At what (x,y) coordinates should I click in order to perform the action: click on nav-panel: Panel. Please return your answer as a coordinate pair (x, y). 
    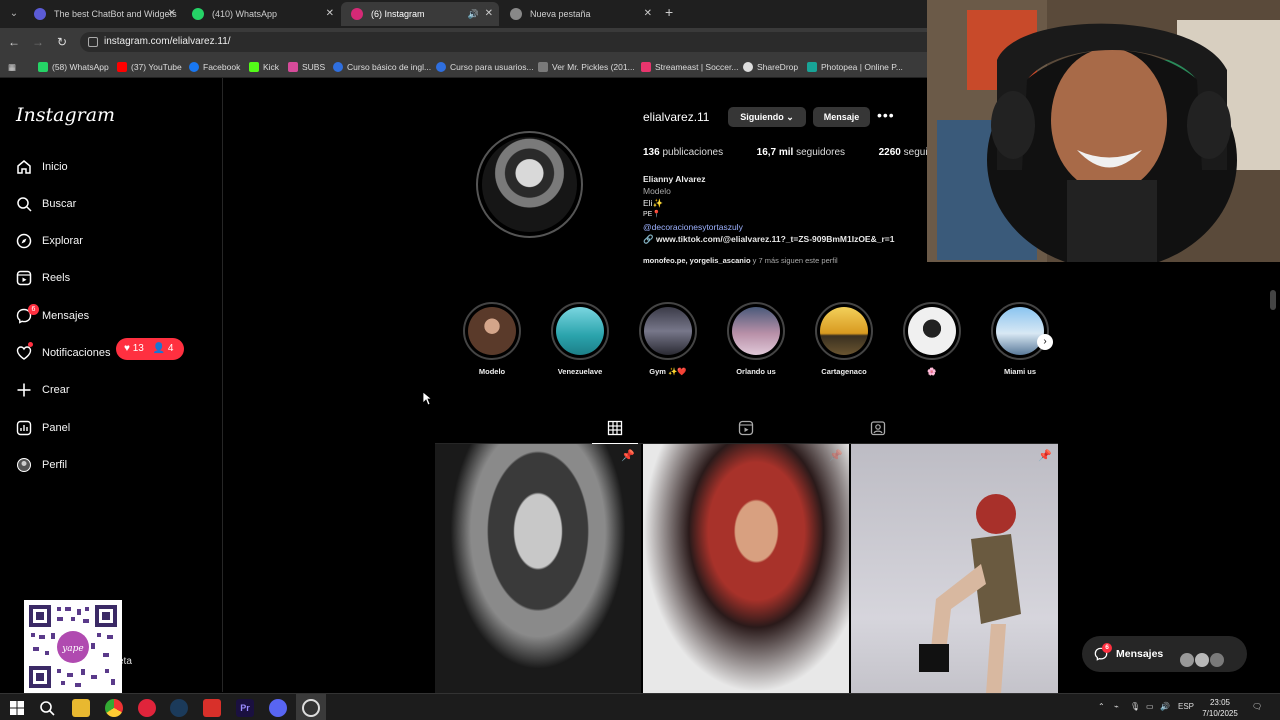
    Looking at the image, I should click on (114, 428).